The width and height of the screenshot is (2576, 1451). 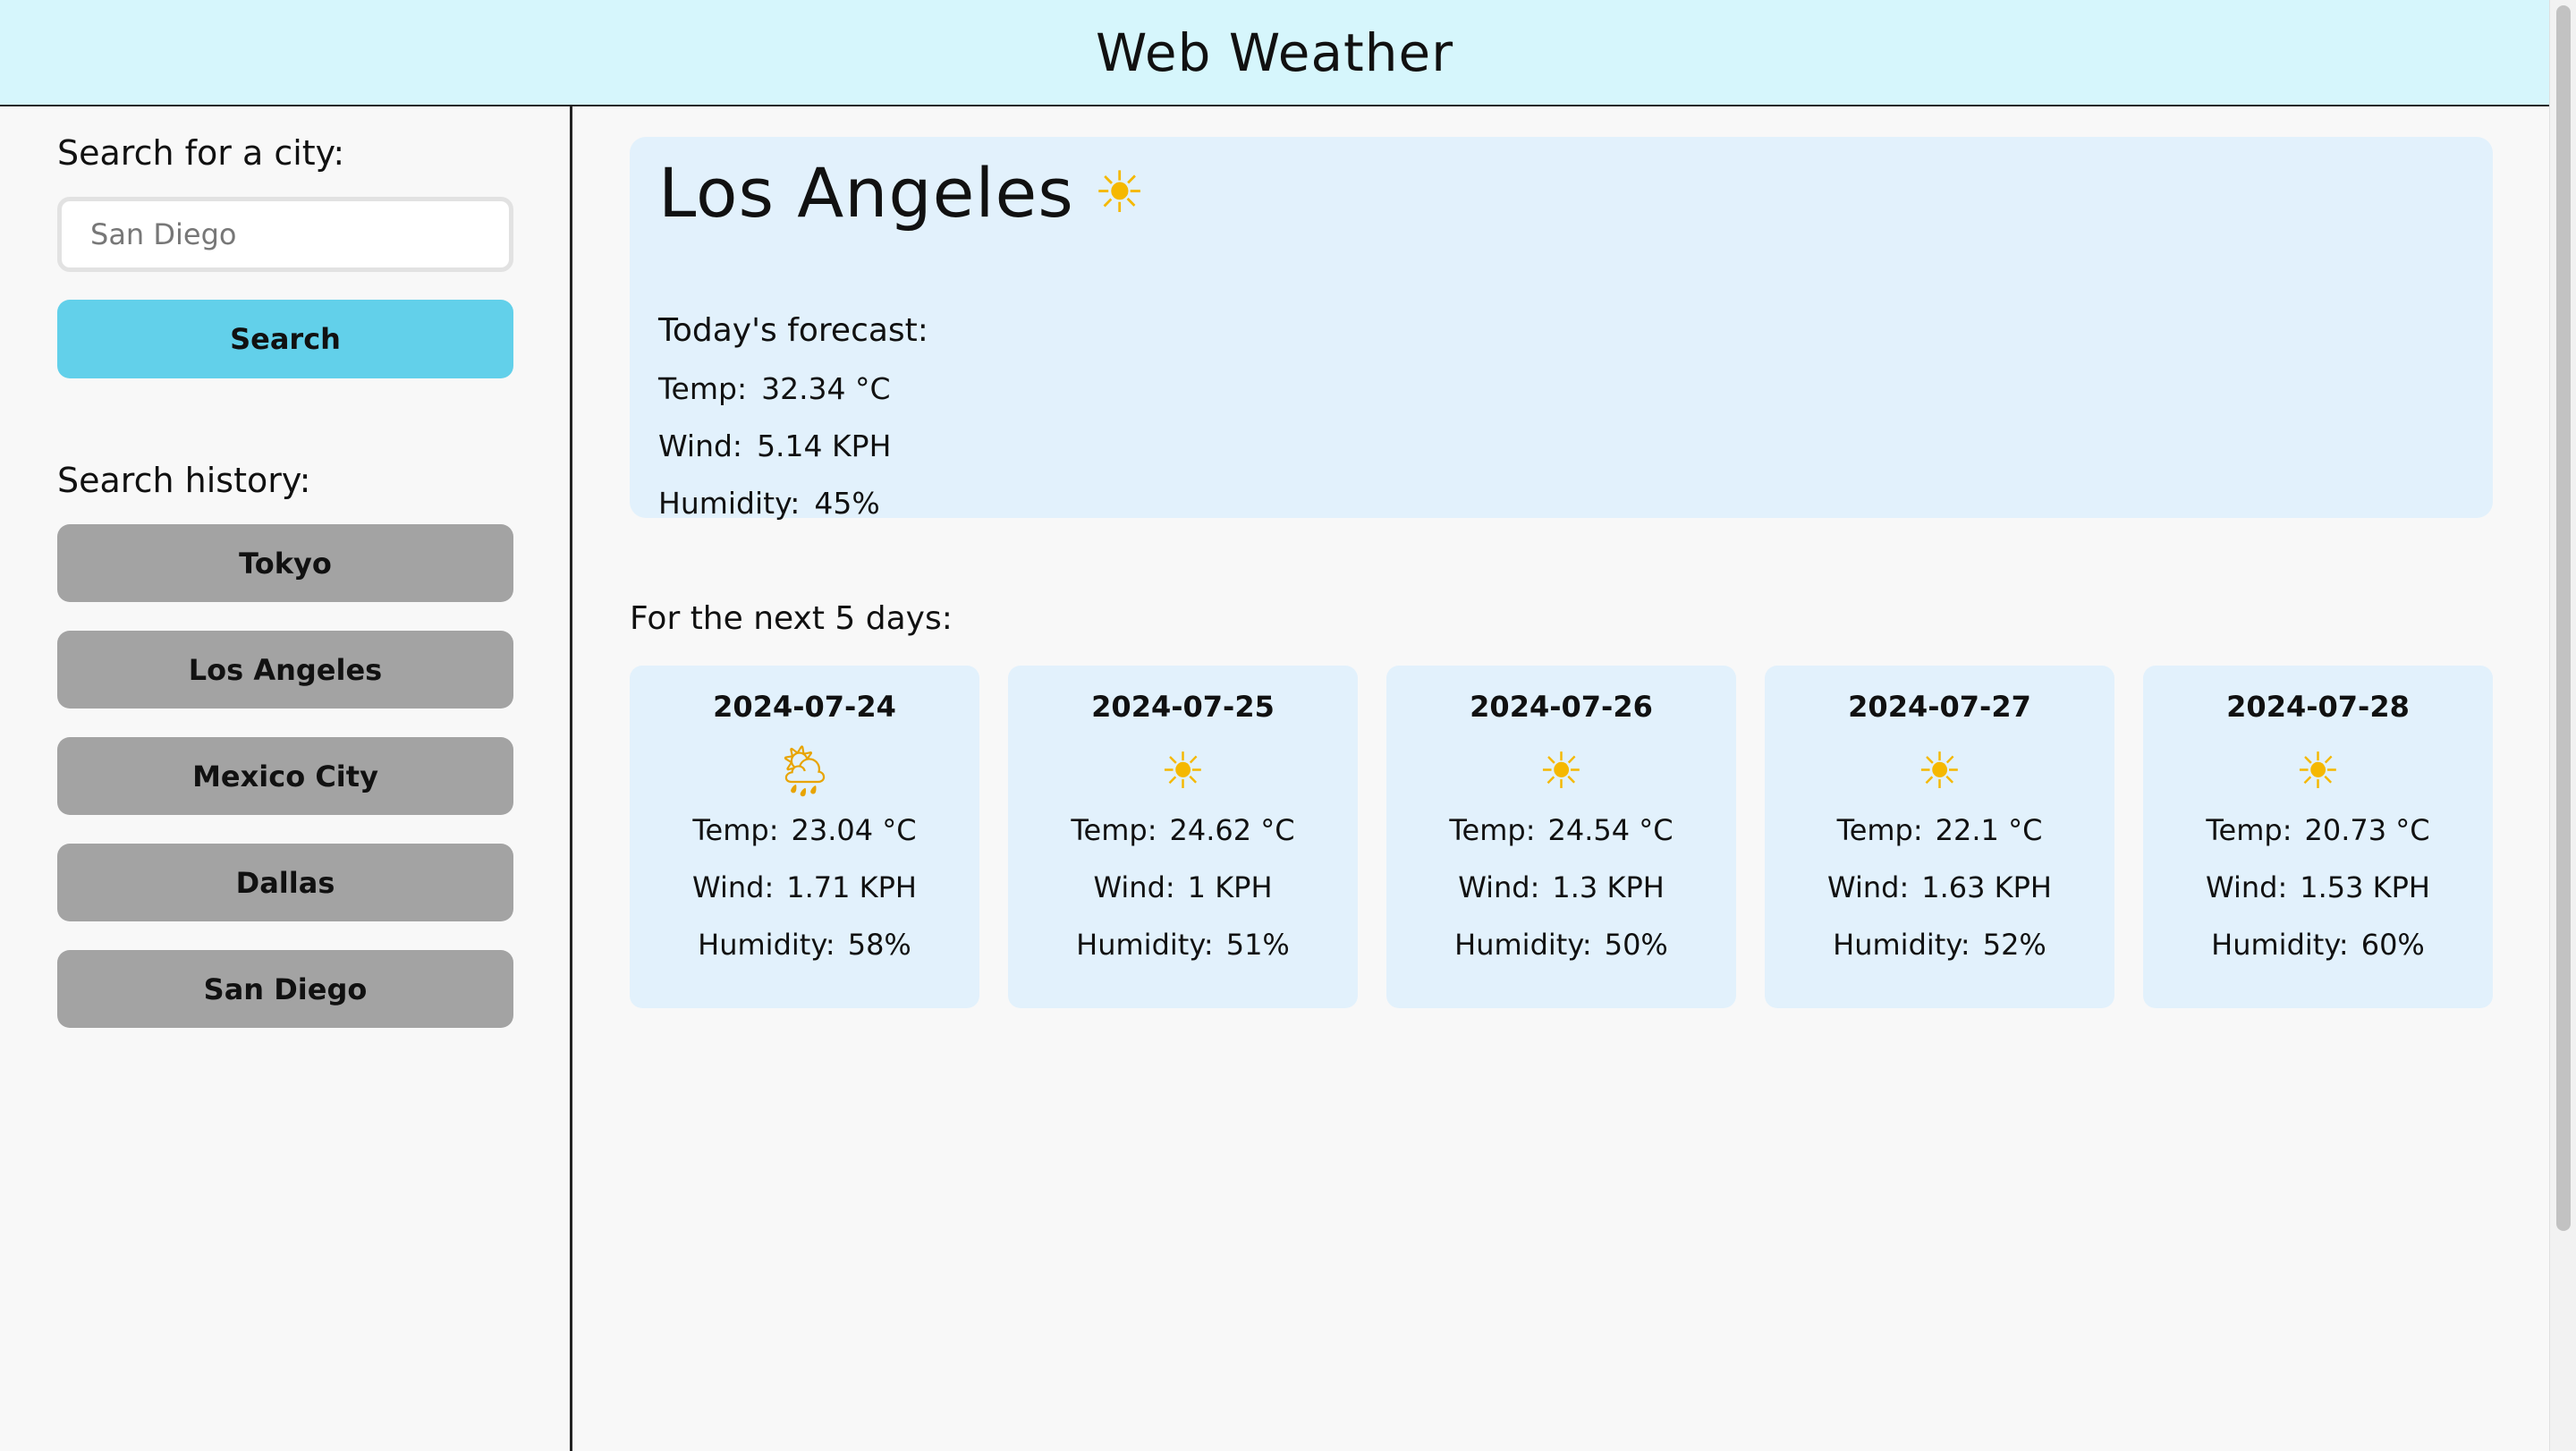 I want to click on forecast-wind: Wind: 1.63 KPH, so click(x=1939, y=887).